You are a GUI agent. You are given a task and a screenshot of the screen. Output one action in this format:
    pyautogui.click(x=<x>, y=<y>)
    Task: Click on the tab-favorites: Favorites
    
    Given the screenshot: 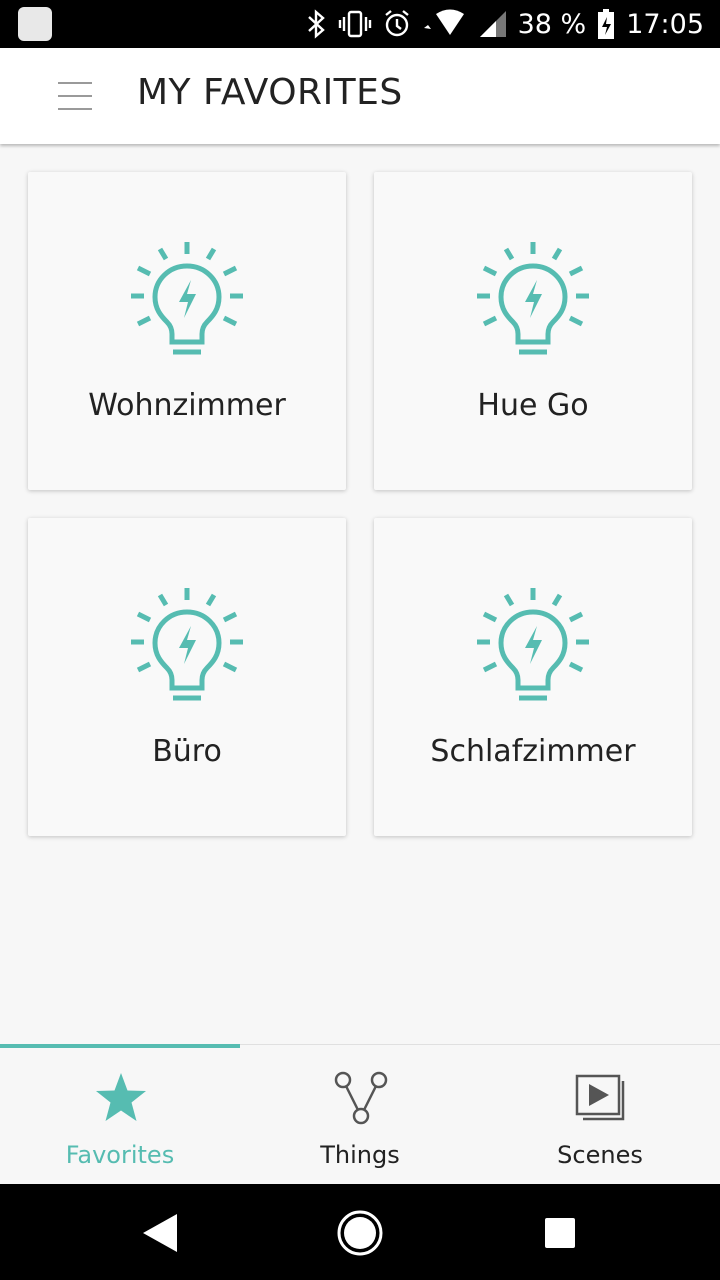 What is the action you would take?
    pyautogui.click(x=120, y=1115)
    